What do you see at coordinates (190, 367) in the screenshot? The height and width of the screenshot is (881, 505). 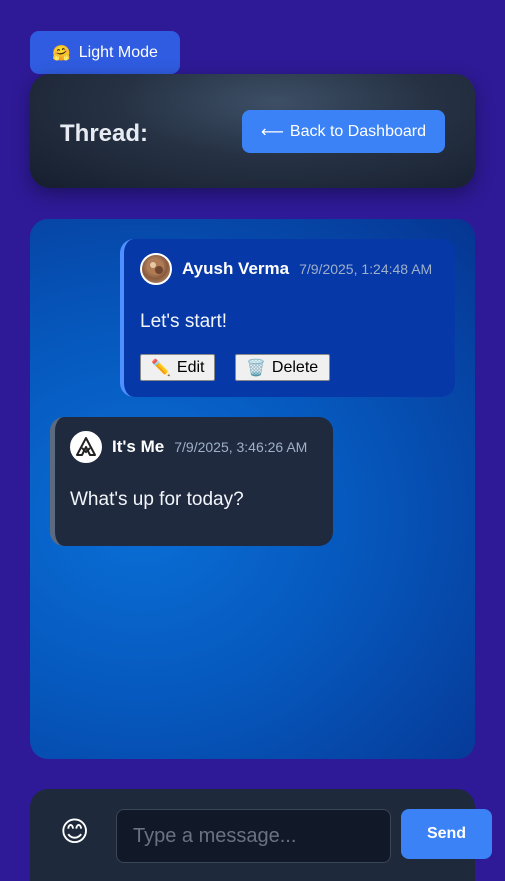 I see `edit-label: Edit` at bounding box center [190, 367].